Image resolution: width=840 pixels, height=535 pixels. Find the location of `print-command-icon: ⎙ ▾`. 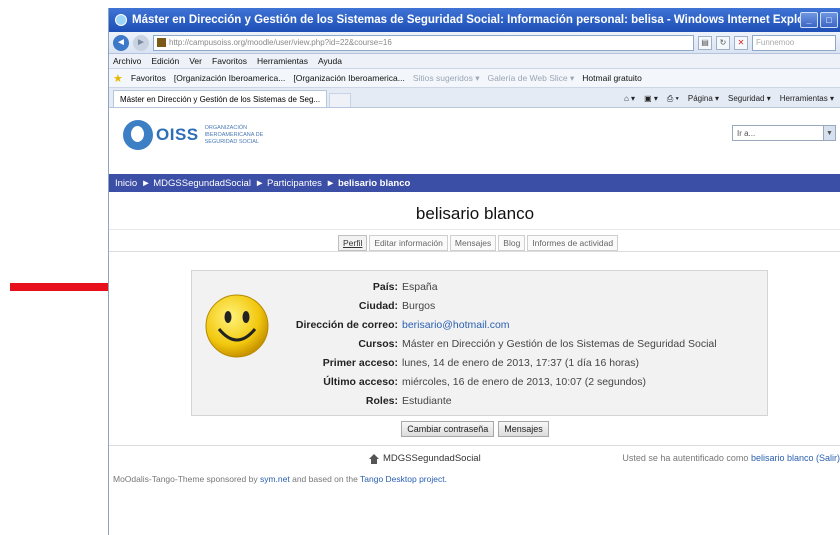

print-command-icon: ⎙ ▾ is located at coordinates (673, 99).